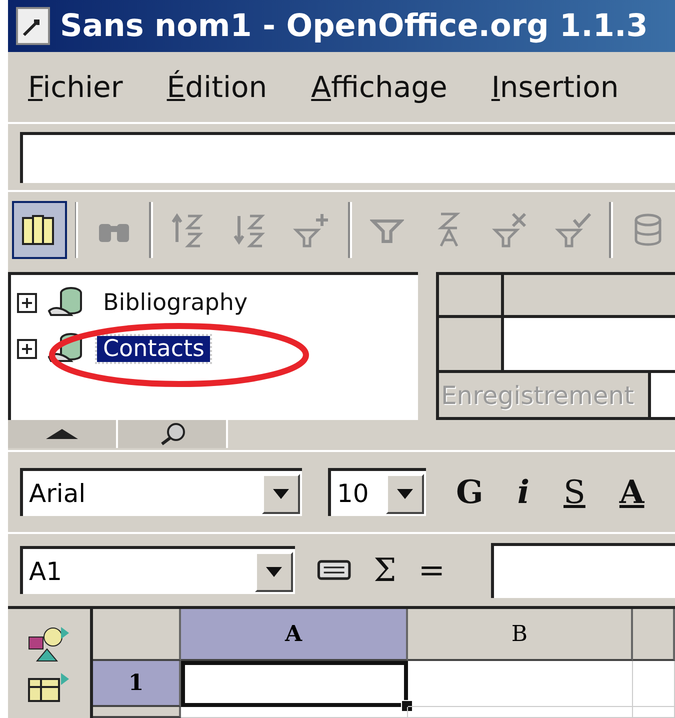 The width and height of the screenshot is (675, 718). Describe the element at coordinates (137, 712) in the screenshot. I see `row-header` at that location.